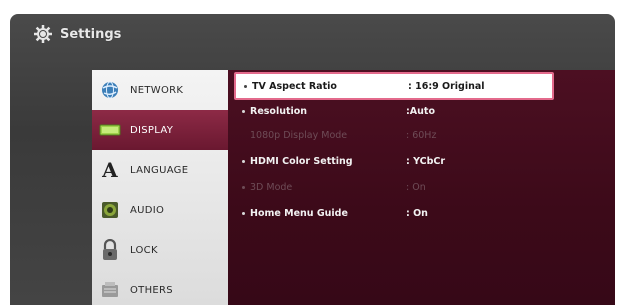 The width and height of the screenshot is (619, 305). Describe the element at coordinates (43, 34) in the screenshot. I see `gear-icon` at that location.